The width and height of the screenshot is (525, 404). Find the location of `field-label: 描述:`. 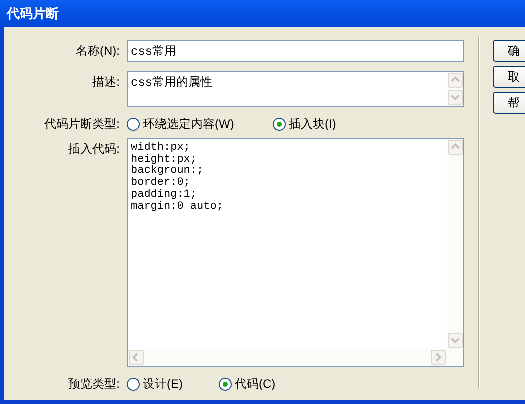

field-label: 描述: is located at coordinates (106, 82).